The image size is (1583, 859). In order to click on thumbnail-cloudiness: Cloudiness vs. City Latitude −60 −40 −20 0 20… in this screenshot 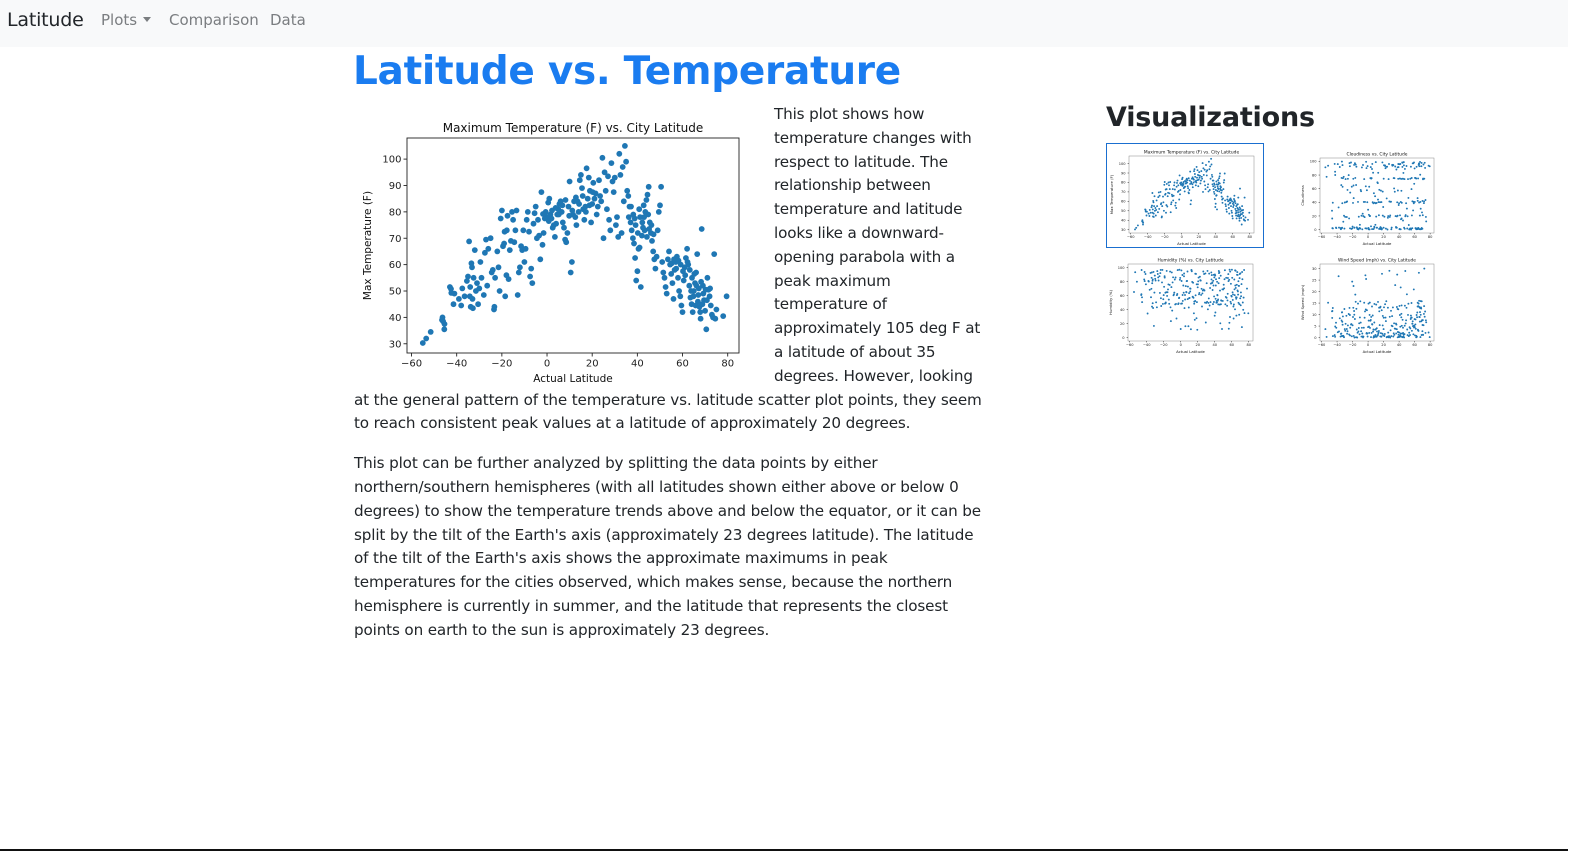, I will do `click(1370, 196)`.